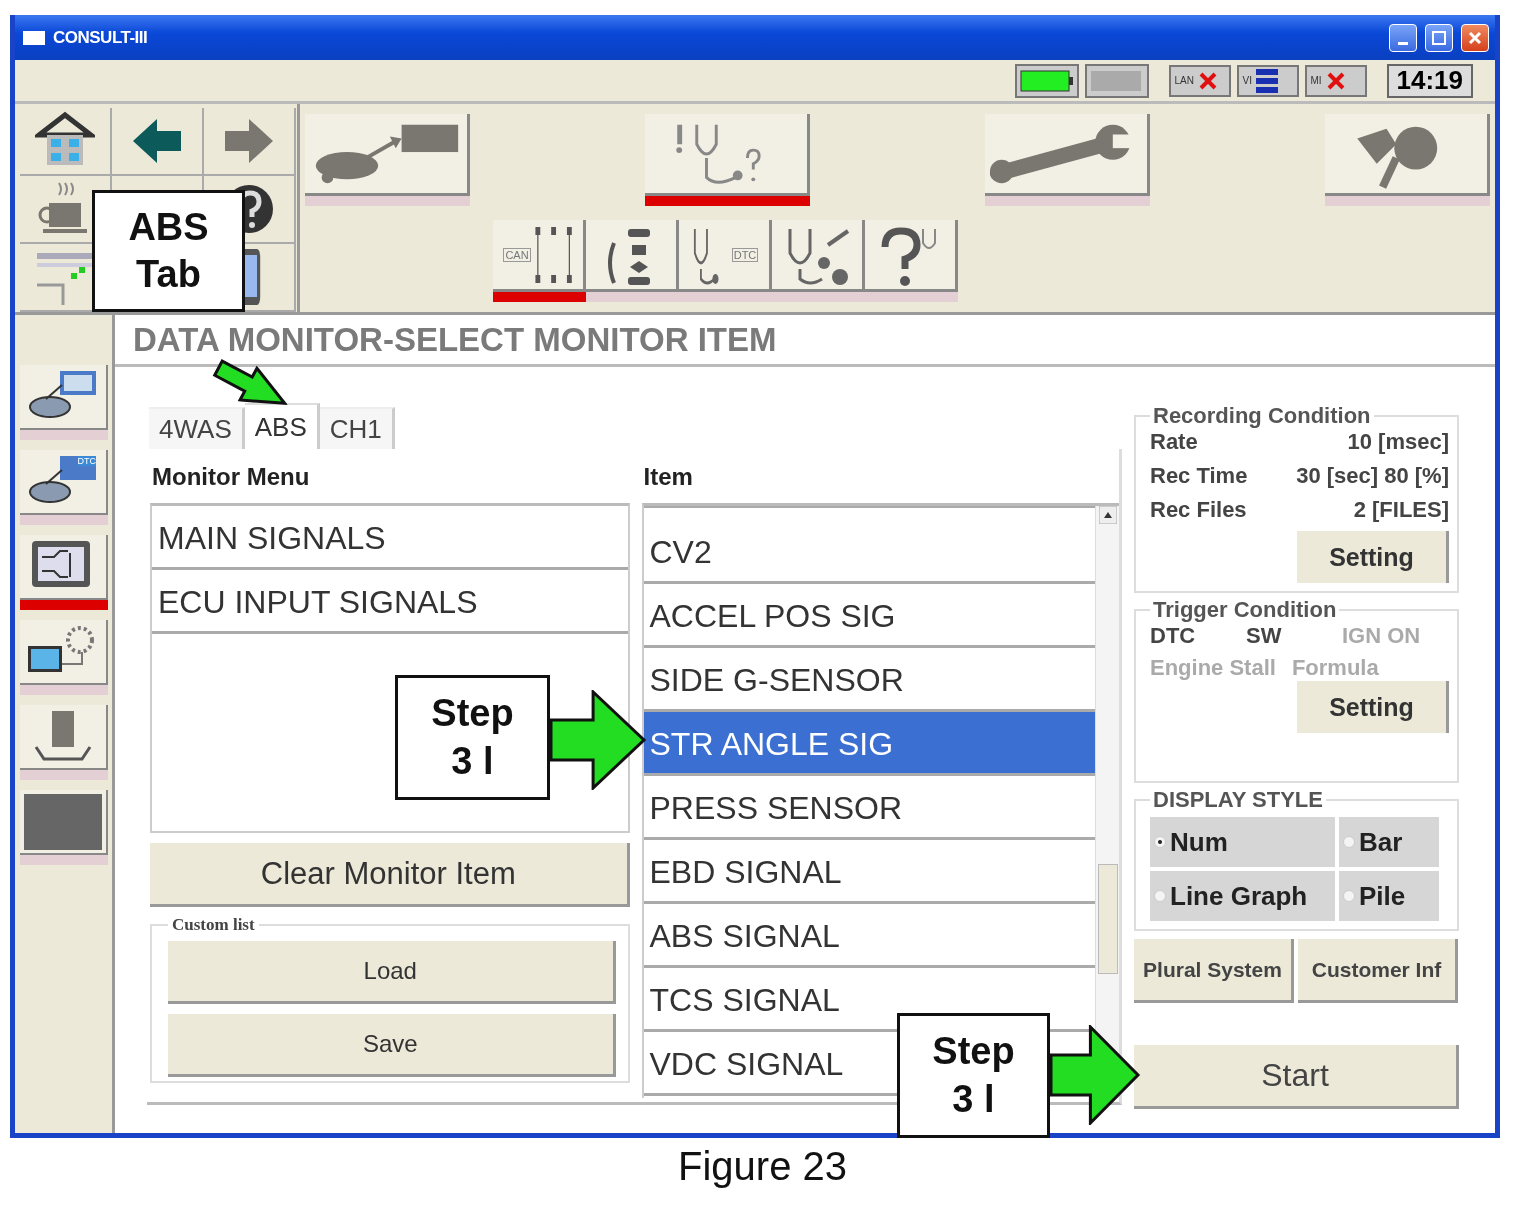 This screenshot has height=1213, width=1525. What do you see at coordinates (168, 251) in the screenshot?
I see `callout-tooltip: ABS Tab` at bounding box center [168, 251].